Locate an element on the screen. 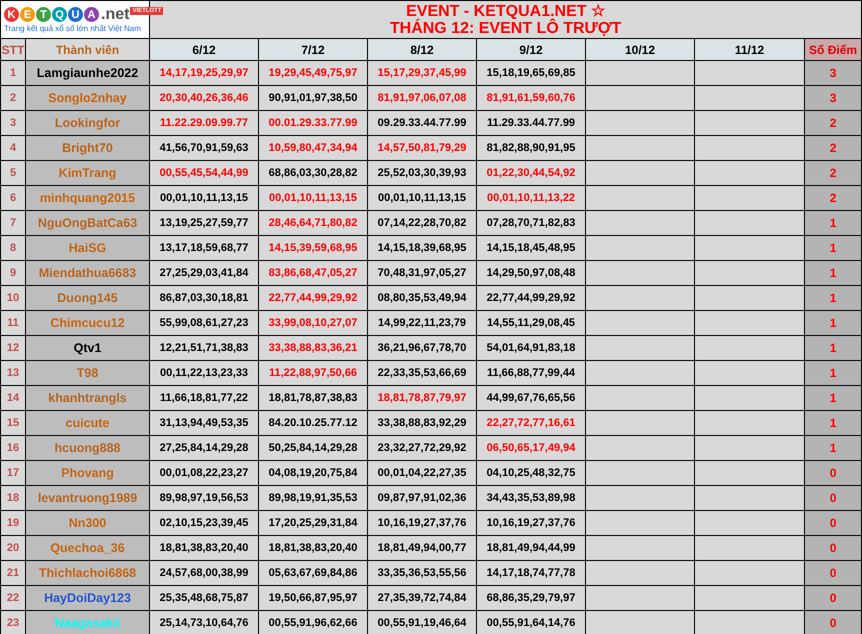  logo-letter: K is located at coordinates (11, 14).